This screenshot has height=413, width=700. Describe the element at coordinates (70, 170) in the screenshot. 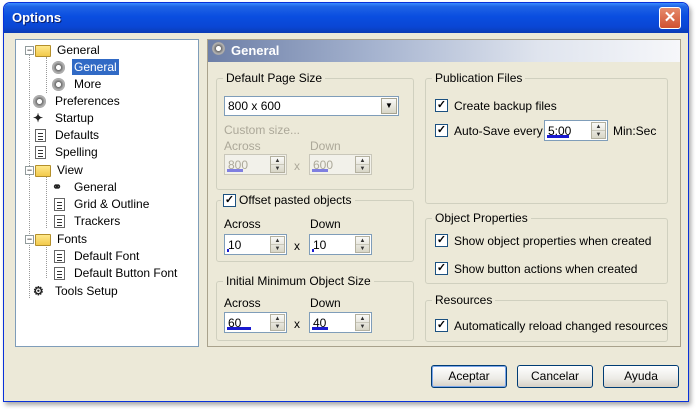

I see `tree-item-label: View` at that location.